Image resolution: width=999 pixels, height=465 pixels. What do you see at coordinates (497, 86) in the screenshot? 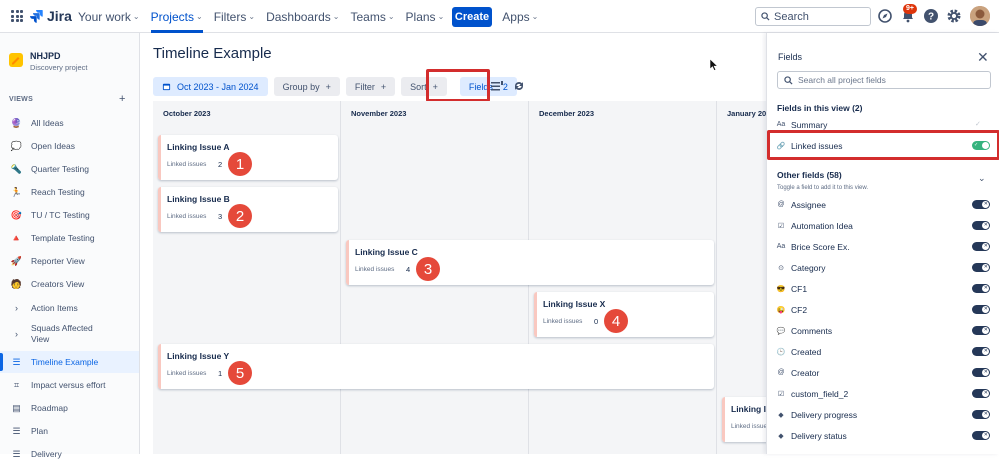
I see `card-layout-icon` at bounding box center [497, 86].